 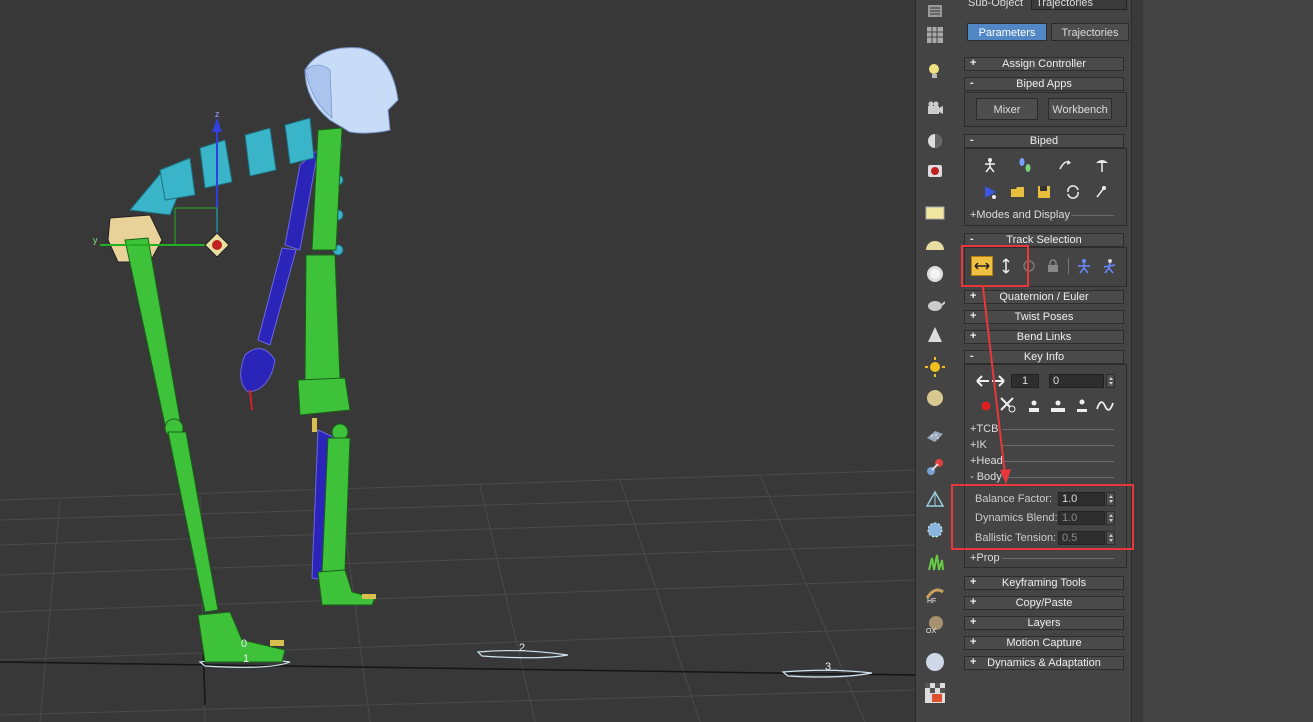 I want to click on rollout-biped-apps: - Biped Apps, so click(x=1044, y=84).